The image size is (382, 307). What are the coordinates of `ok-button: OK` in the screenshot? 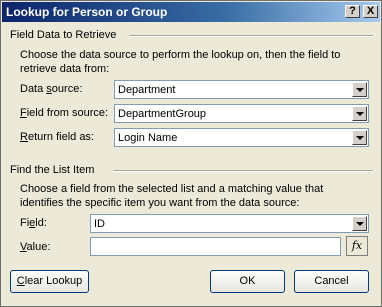 It's located at (247, 281).